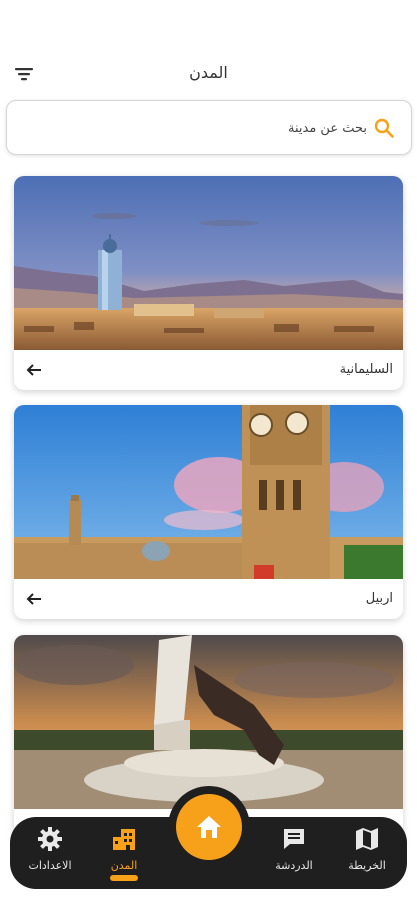  What do you see at coordinates (50, 854) in the screenshot?
I see `nav-item-settings: الاعدادات` at bounding box center [50, 854].